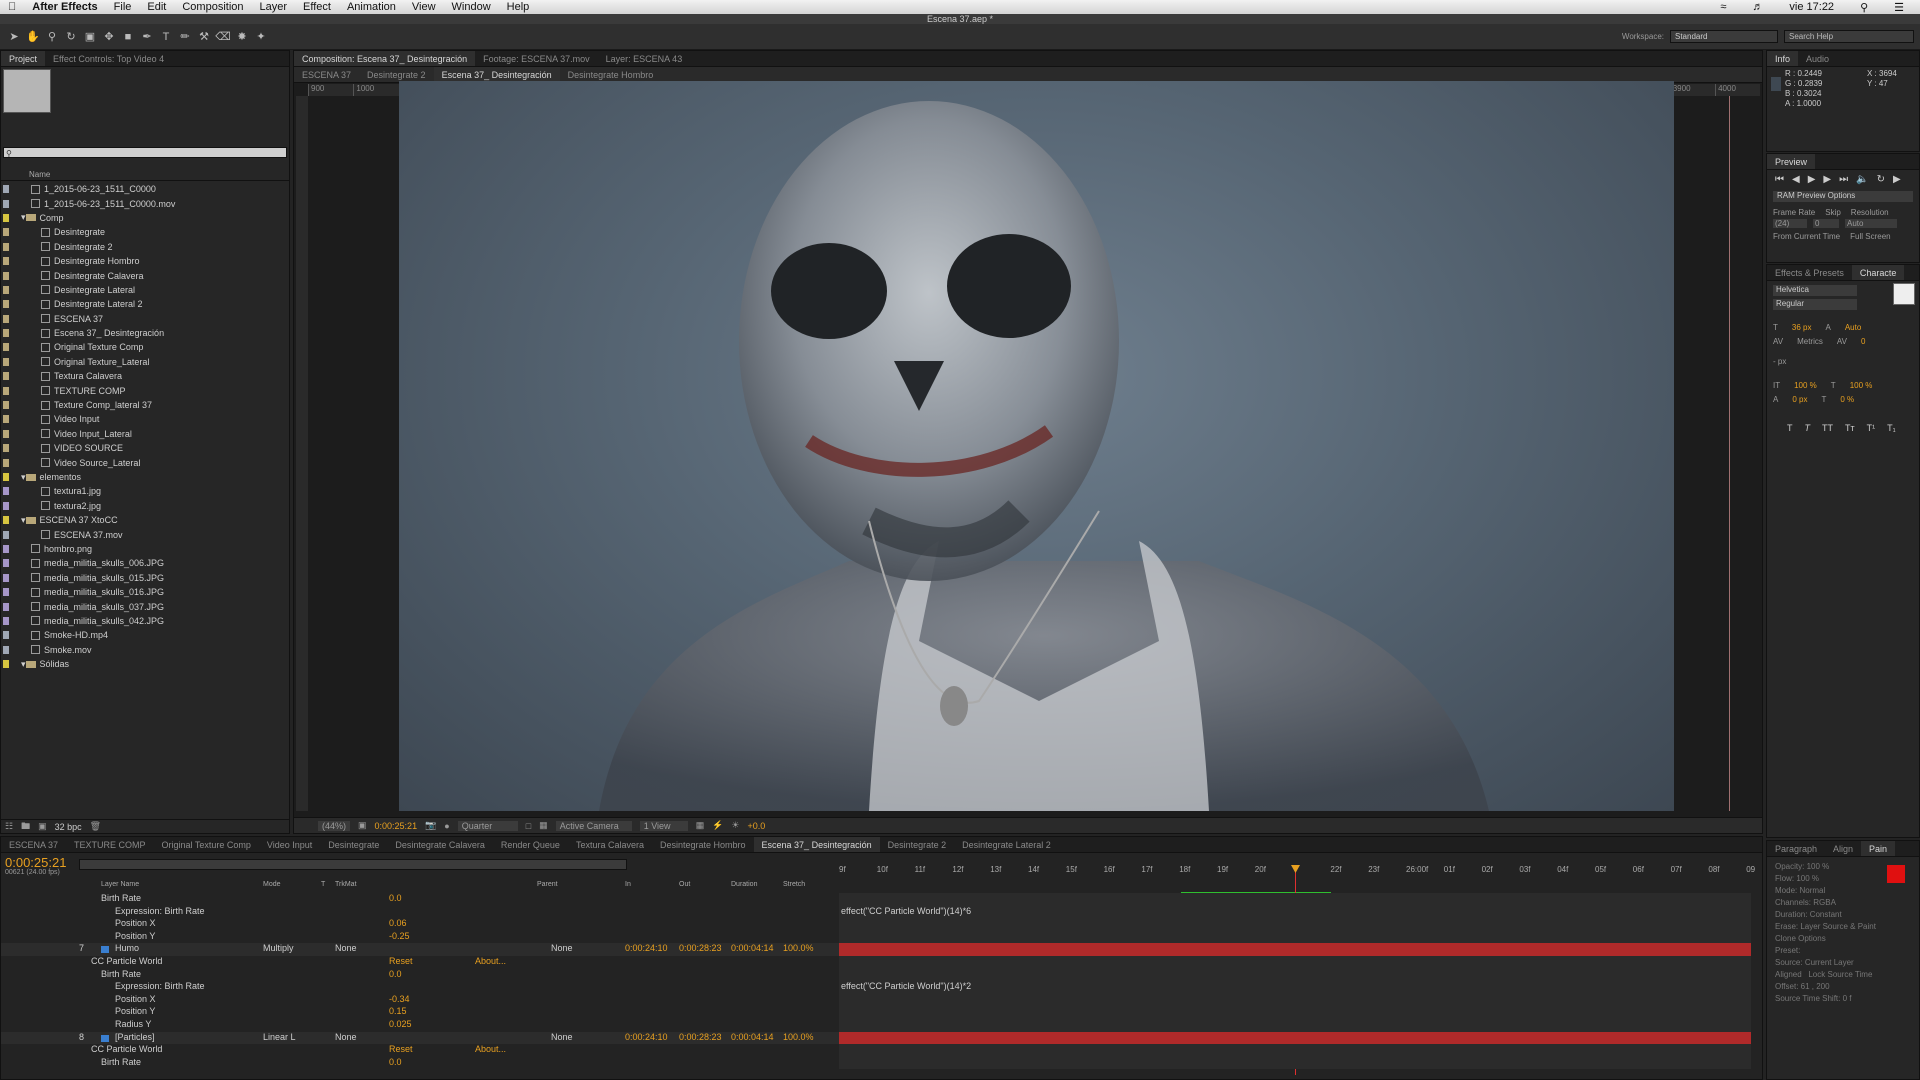 The width and height of the screenshot is (1920, 1080). I want to click on tab-footage: Footage: ESCENA 37.mov, so click(536, 58).